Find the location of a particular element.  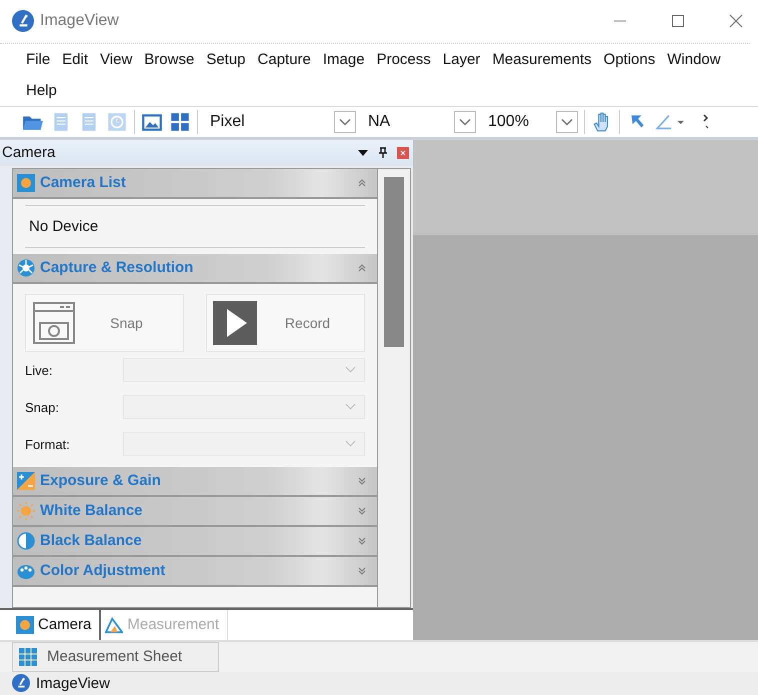

aperture-icon is located at coordinates (26, 267).